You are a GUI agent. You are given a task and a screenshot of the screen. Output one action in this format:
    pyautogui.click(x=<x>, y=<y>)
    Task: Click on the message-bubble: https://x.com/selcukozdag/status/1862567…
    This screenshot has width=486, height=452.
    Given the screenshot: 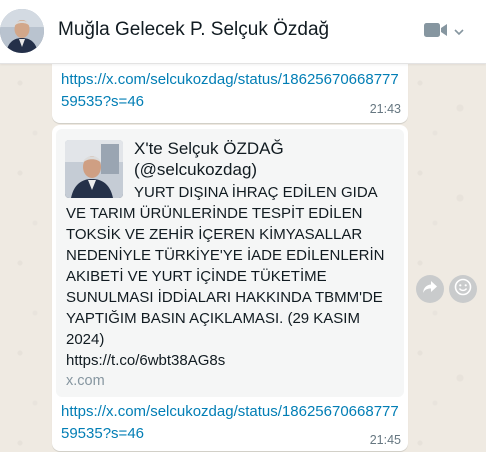 What is the action you would take?
    pyautogui.click(x=230, y=93)
    